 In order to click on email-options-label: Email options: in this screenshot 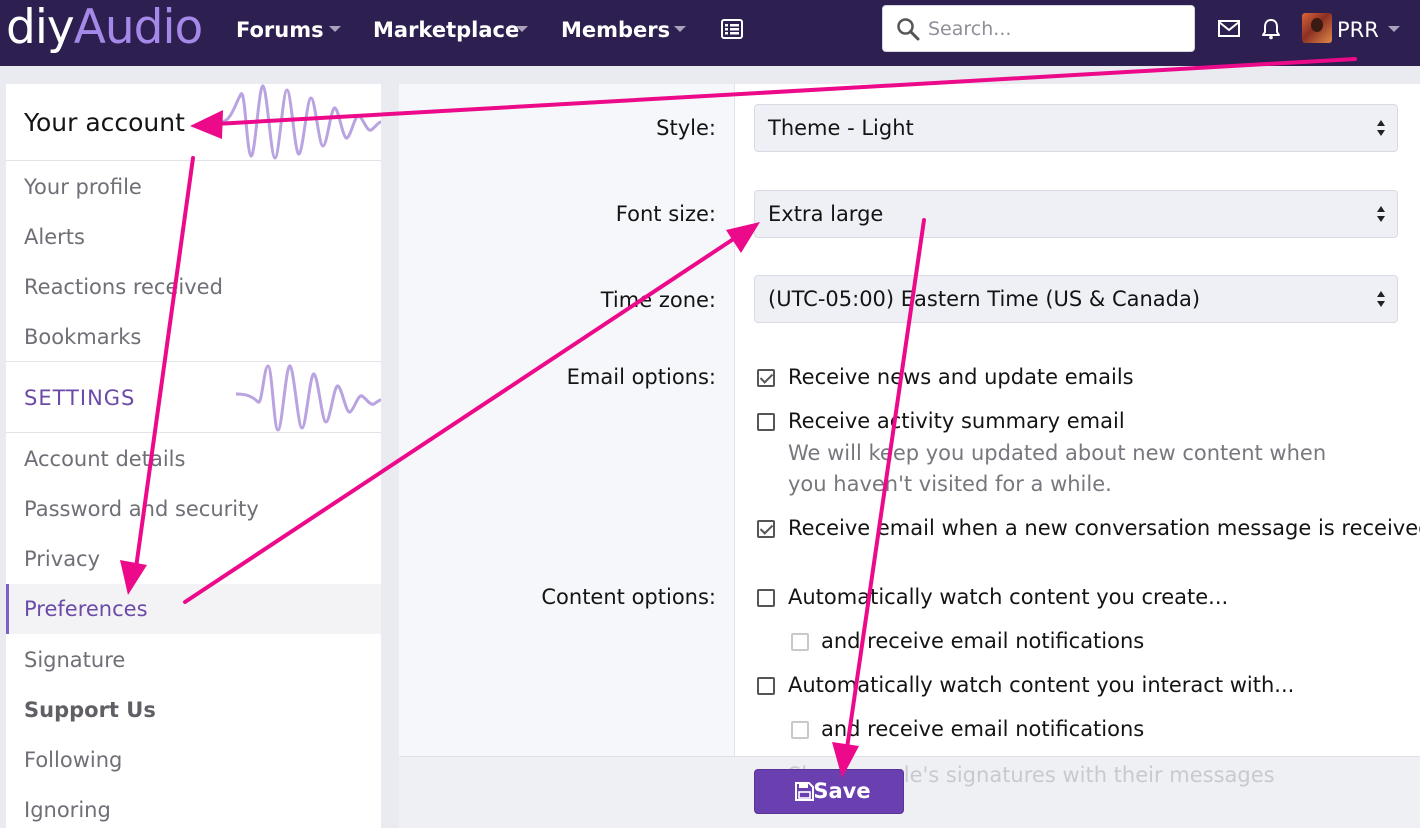, I will do `click(641, 377)`.